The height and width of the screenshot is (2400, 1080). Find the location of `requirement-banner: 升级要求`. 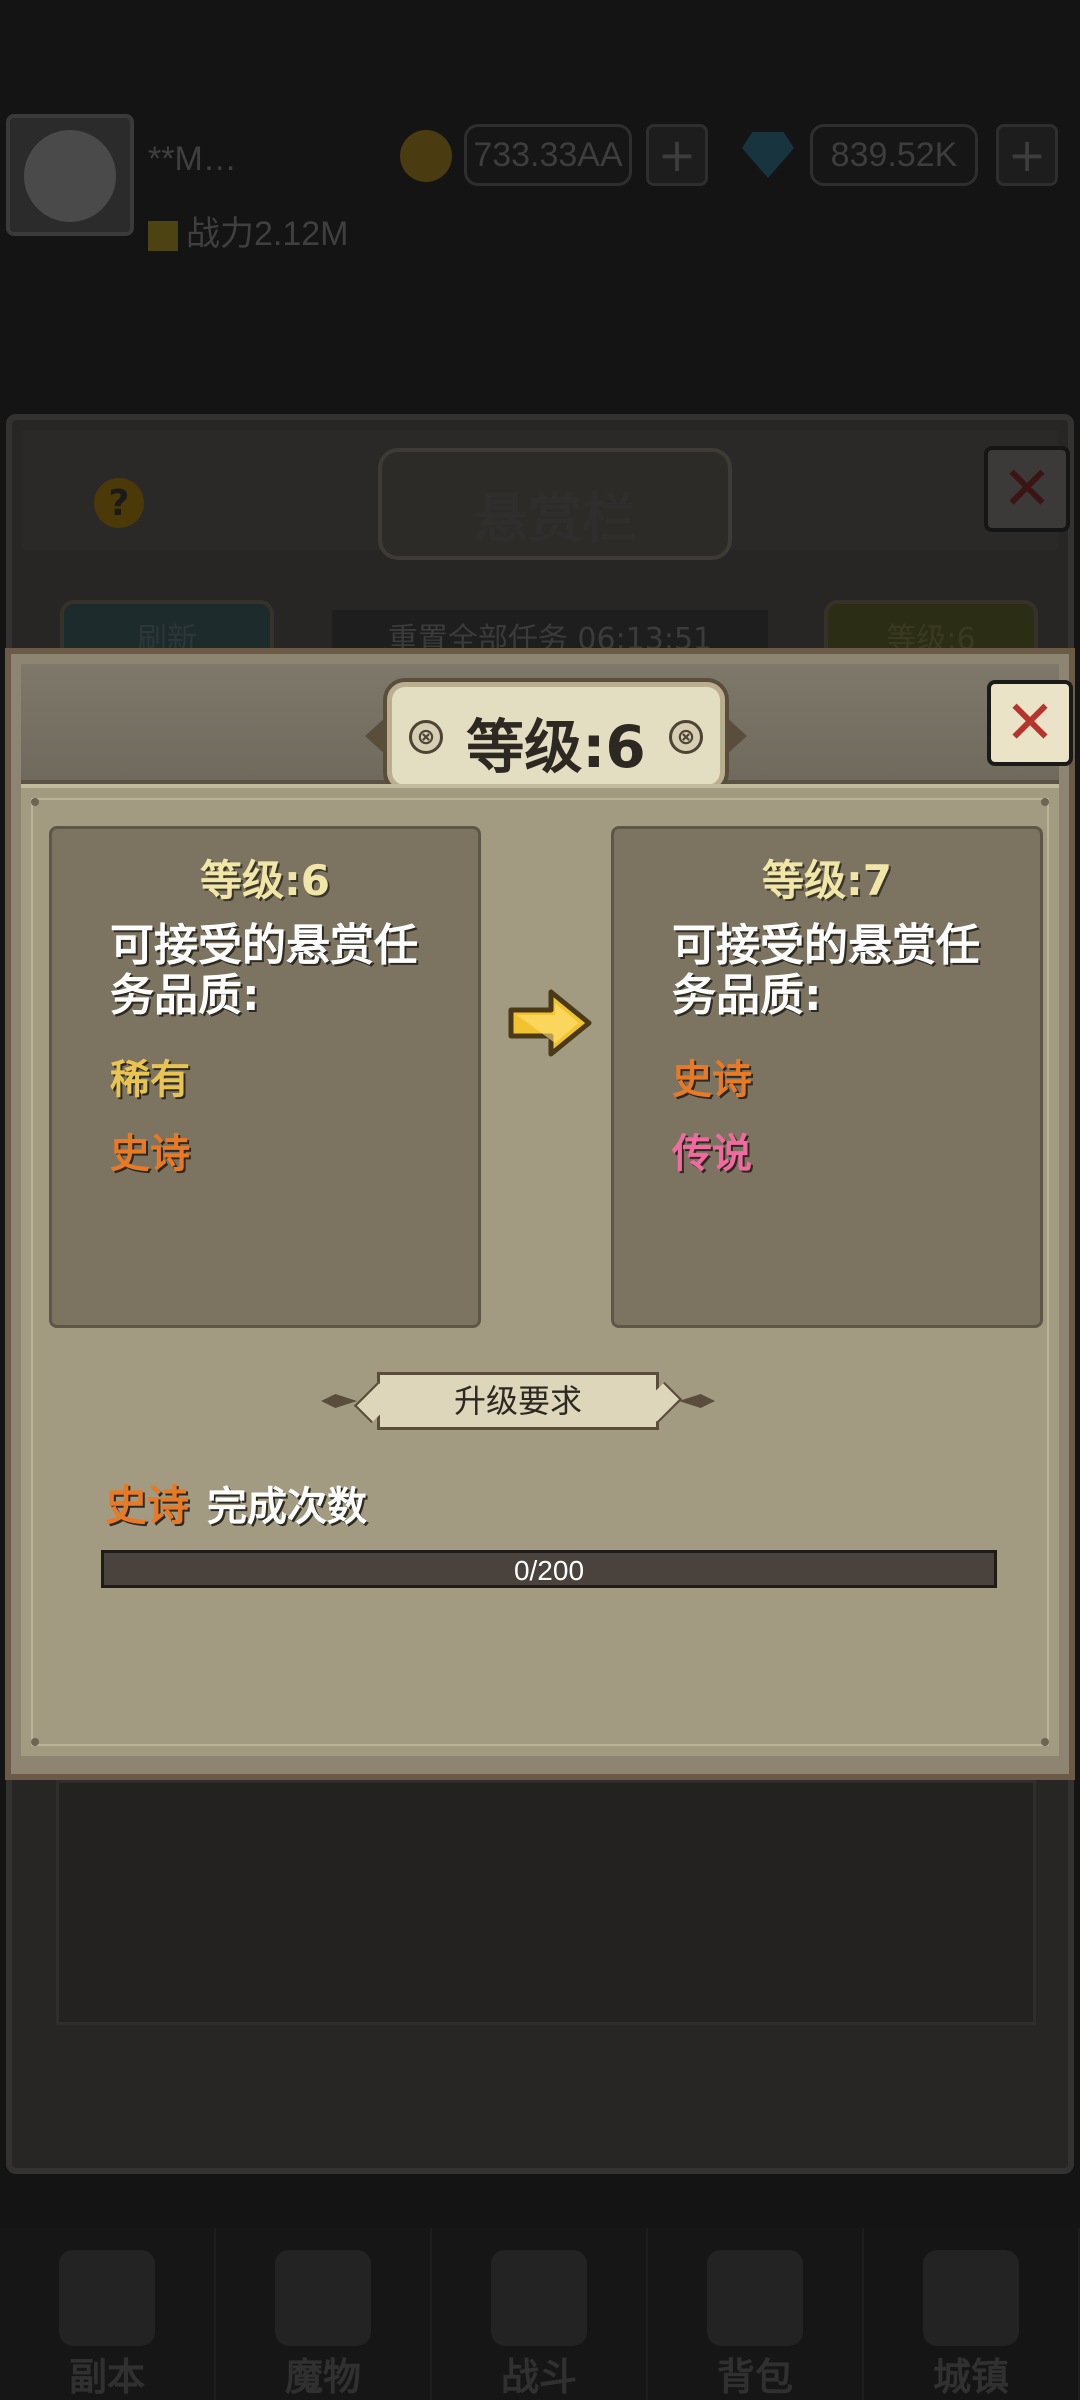

requirement-banner: 升级要求 is located at coordinates (518, 1401).